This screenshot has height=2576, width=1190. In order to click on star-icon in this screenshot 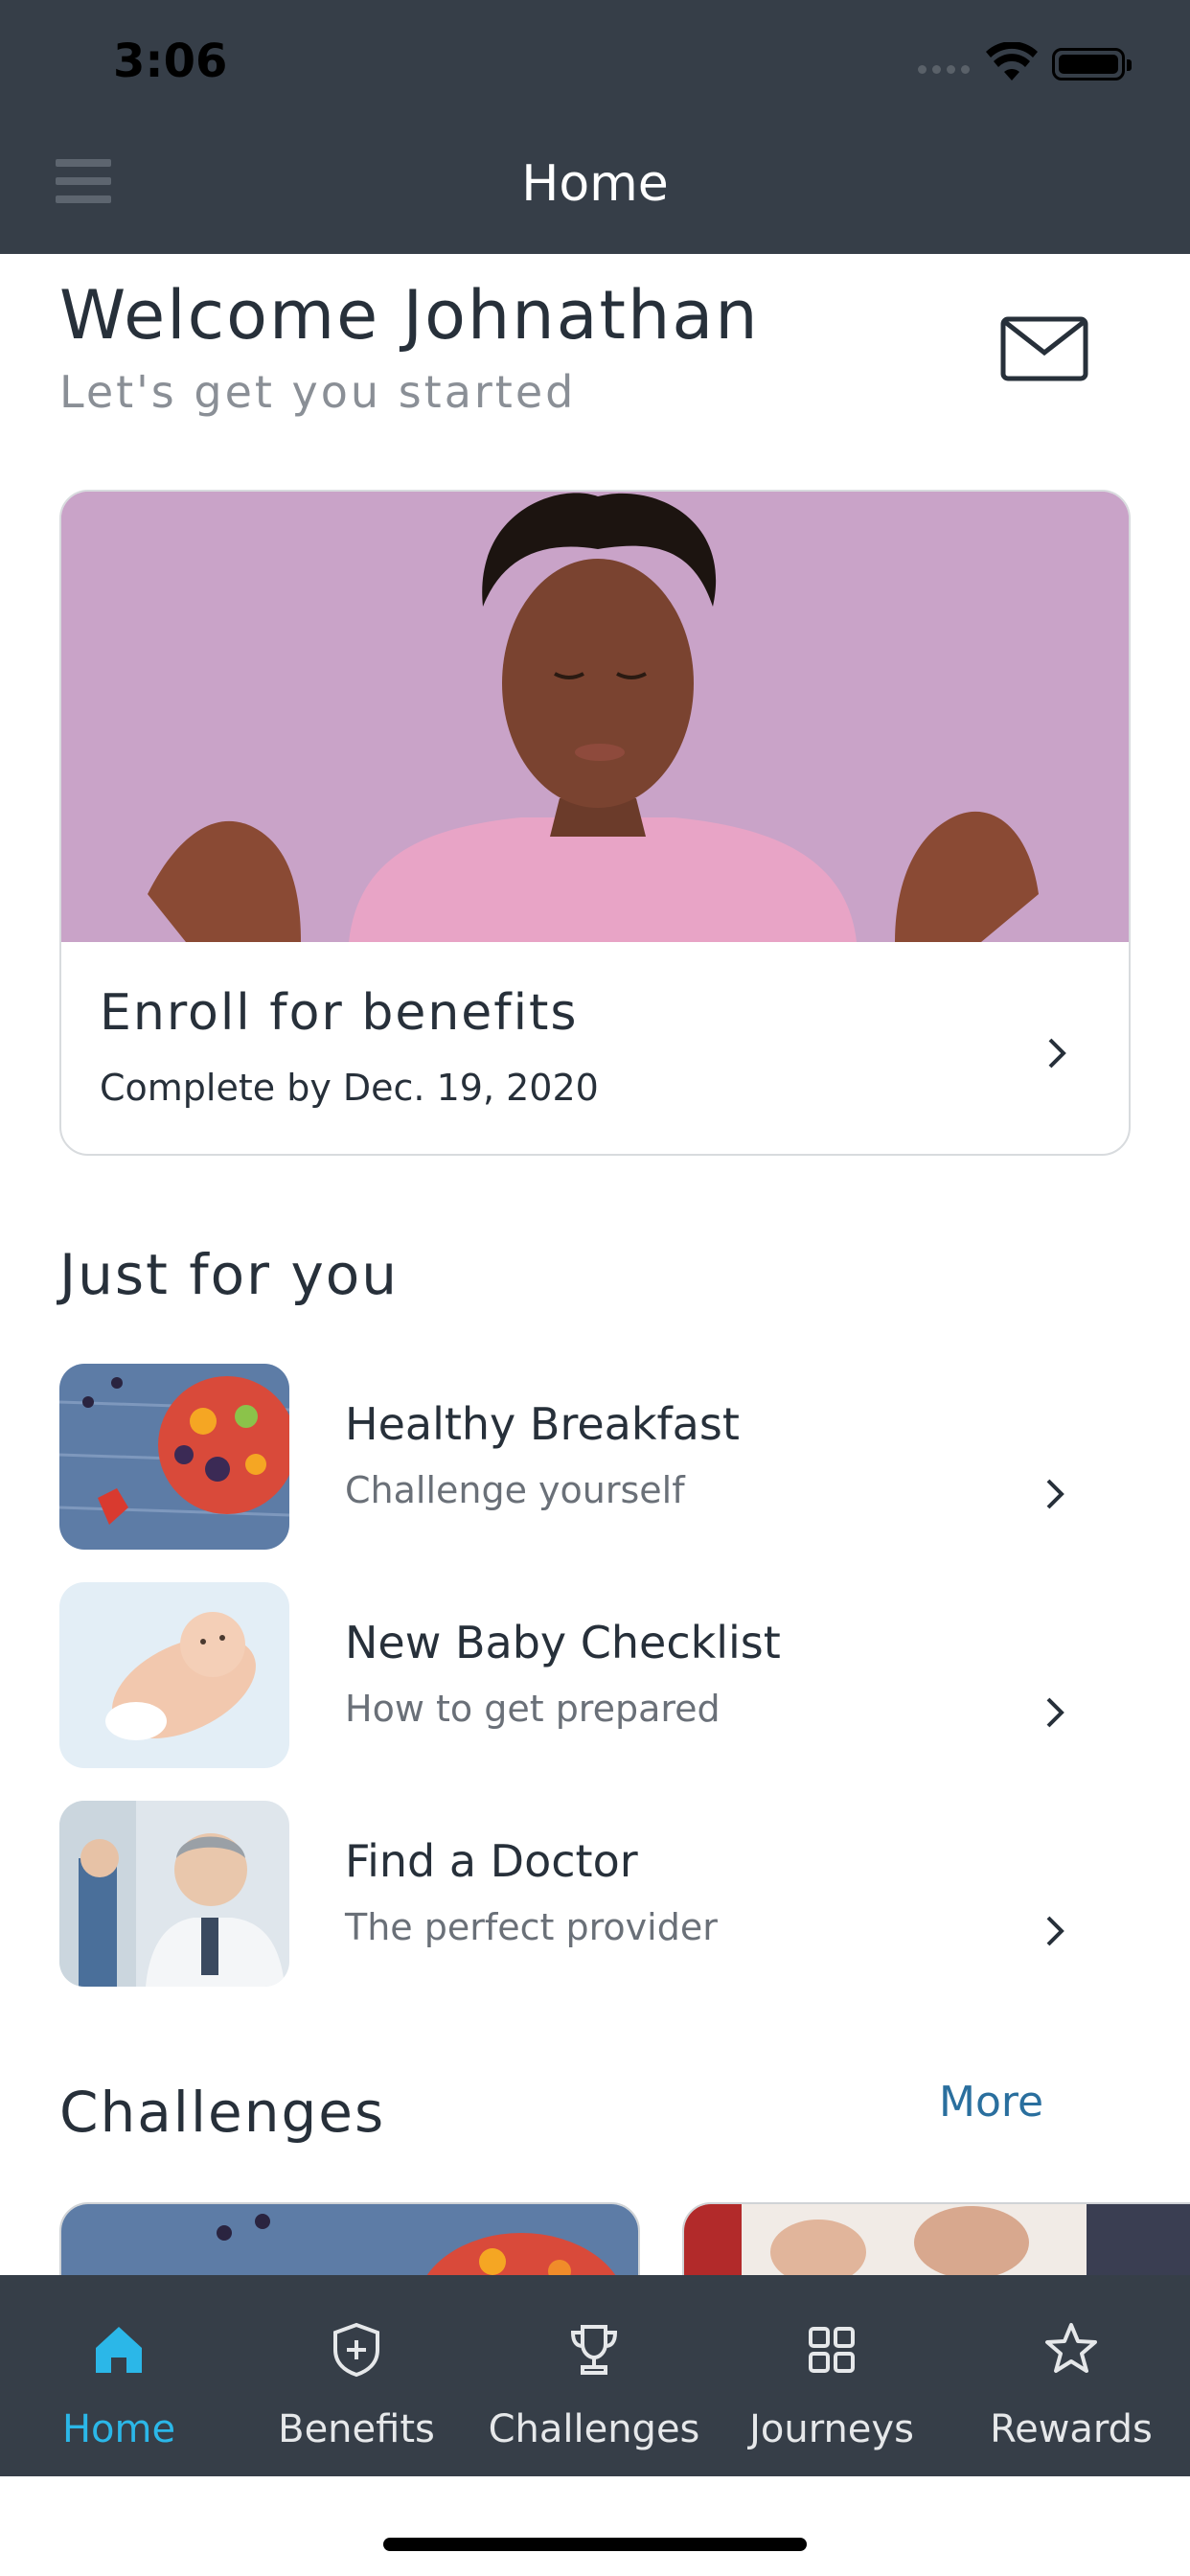, I will do `click(1071, 2348)`.